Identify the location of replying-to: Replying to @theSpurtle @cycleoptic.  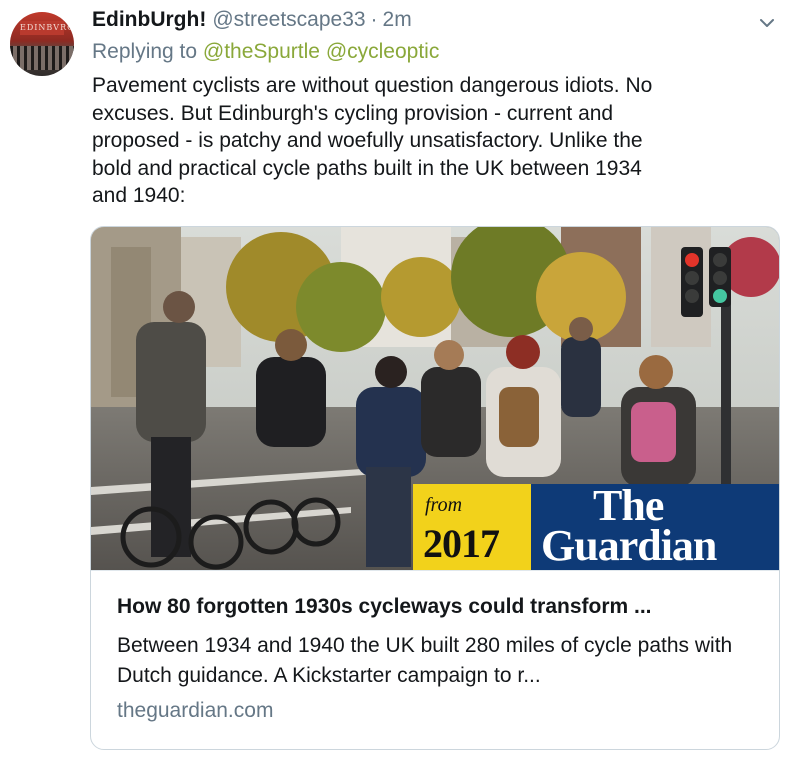
(265, 52).